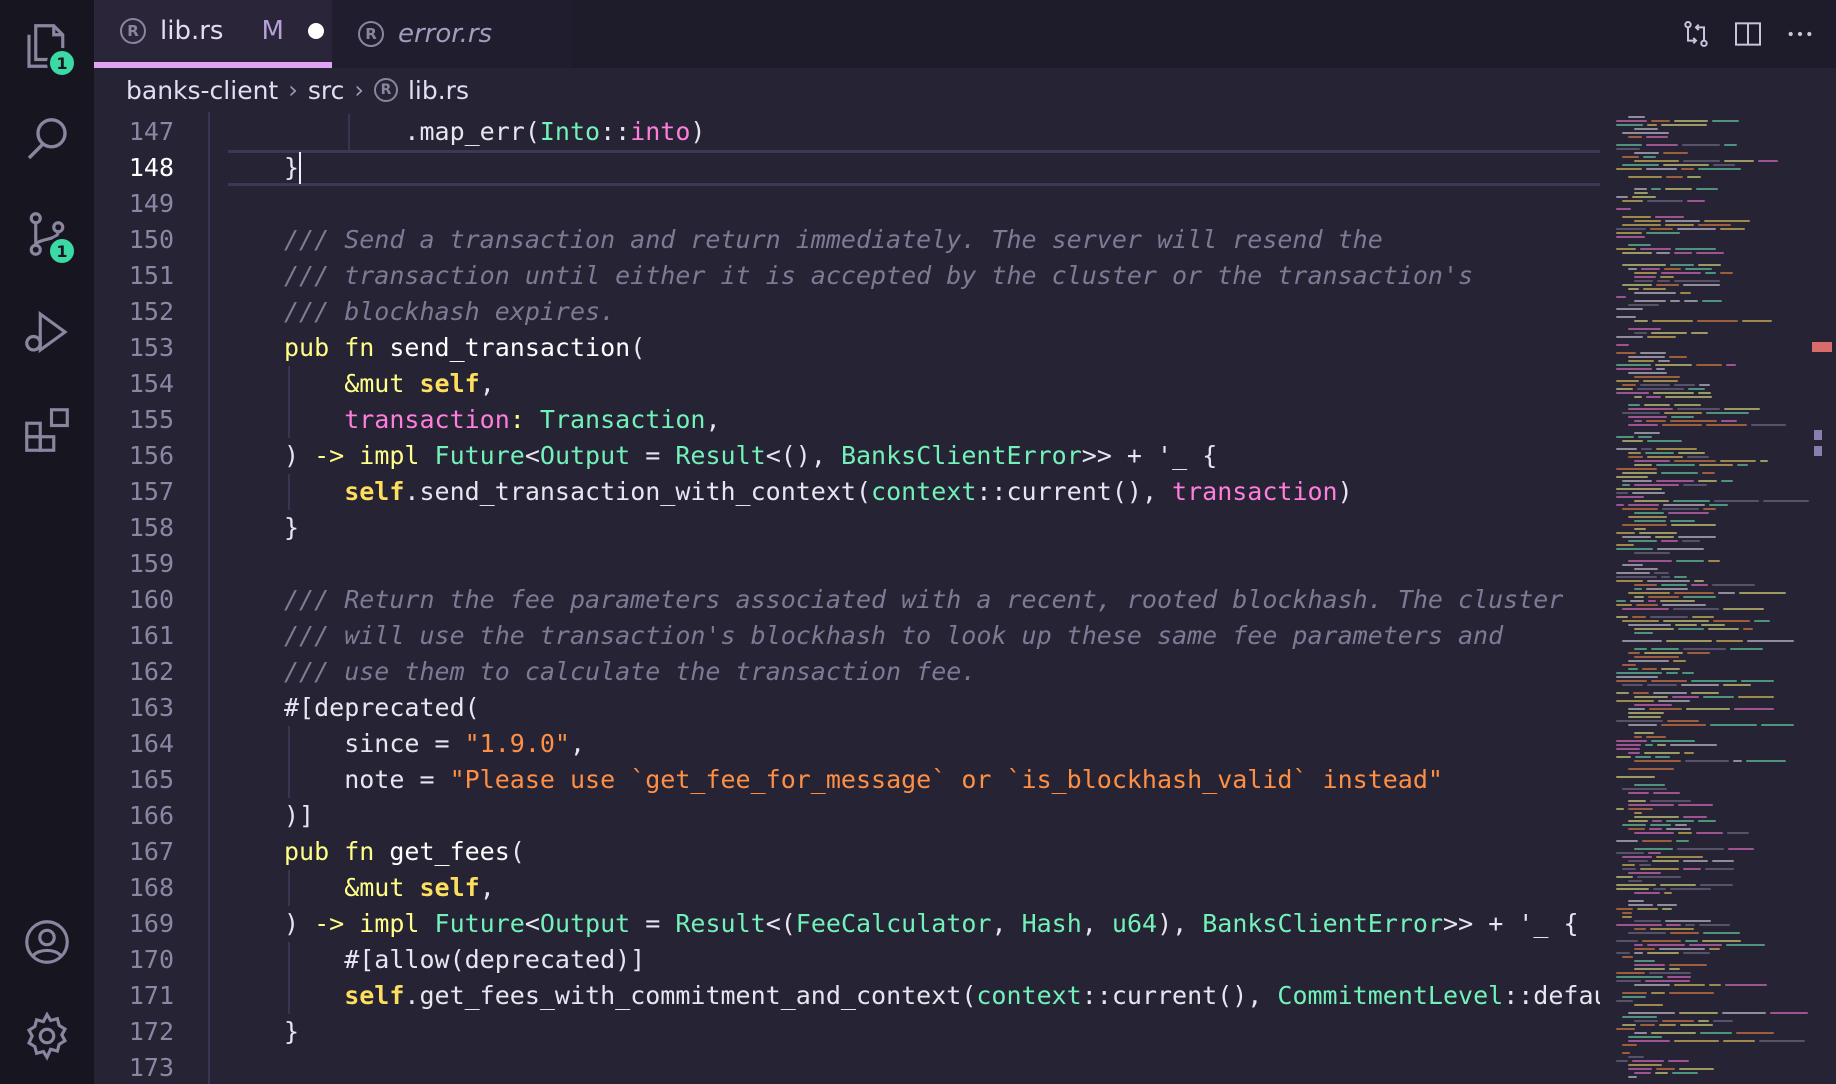 Image resolution: width=1836 pixels, height=1084 pixels. Describe the element at coordinates (847, 312) in the screenshot. I see `code-line: 152 /// blockhash expires.` at that location.